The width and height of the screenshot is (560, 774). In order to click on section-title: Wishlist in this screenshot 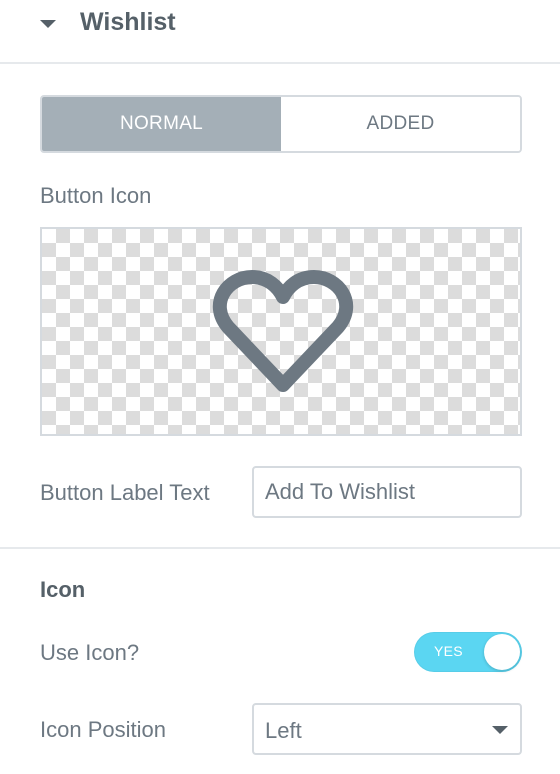, I will do `click(128, 22)`.